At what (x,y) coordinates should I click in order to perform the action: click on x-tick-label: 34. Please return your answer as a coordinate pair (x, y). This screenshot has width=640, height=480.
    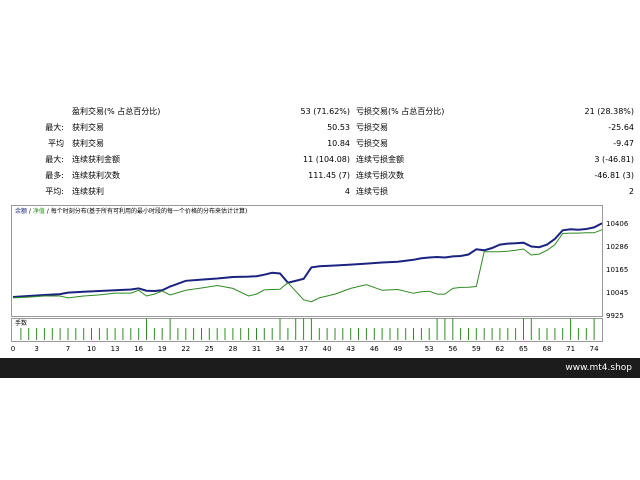
    Looking at the image, I should click on (280, 349).